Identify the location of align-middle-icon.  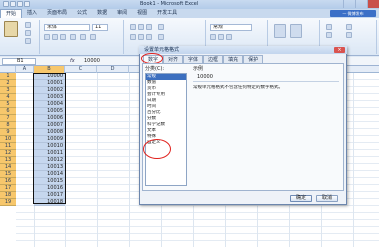
(141, 27).